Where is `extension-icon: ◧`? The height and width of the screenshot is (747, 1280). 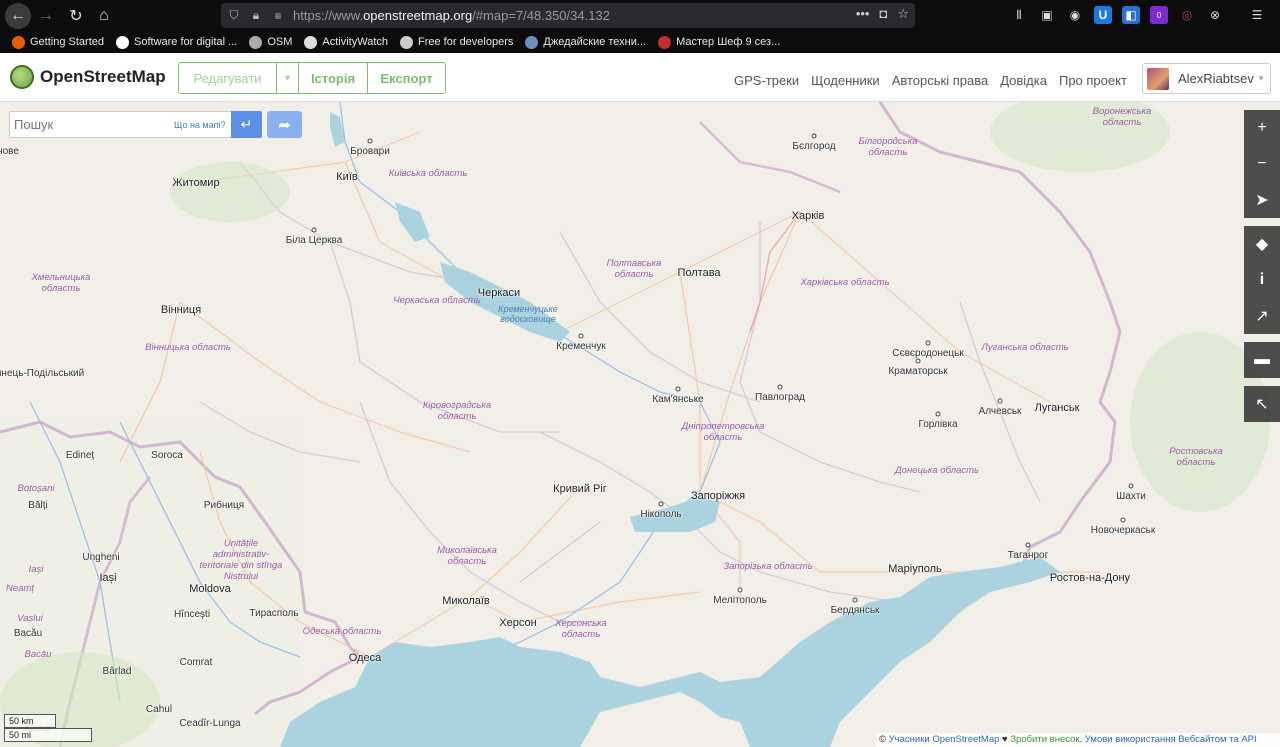
extension-icon: ◧ is located at coordinates (1131, 15).